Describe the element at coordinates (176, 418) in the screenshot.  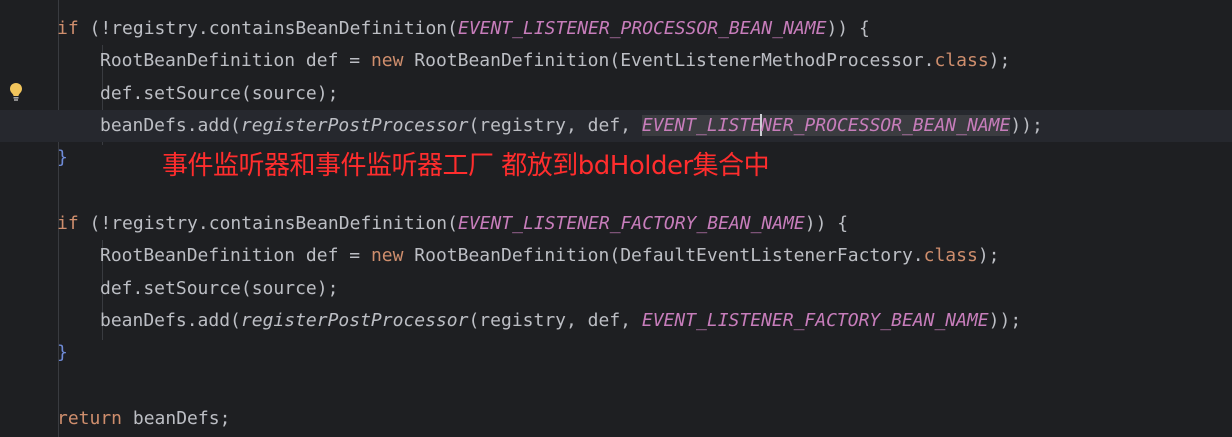
I see `code-text: beanDefs;` at that location.